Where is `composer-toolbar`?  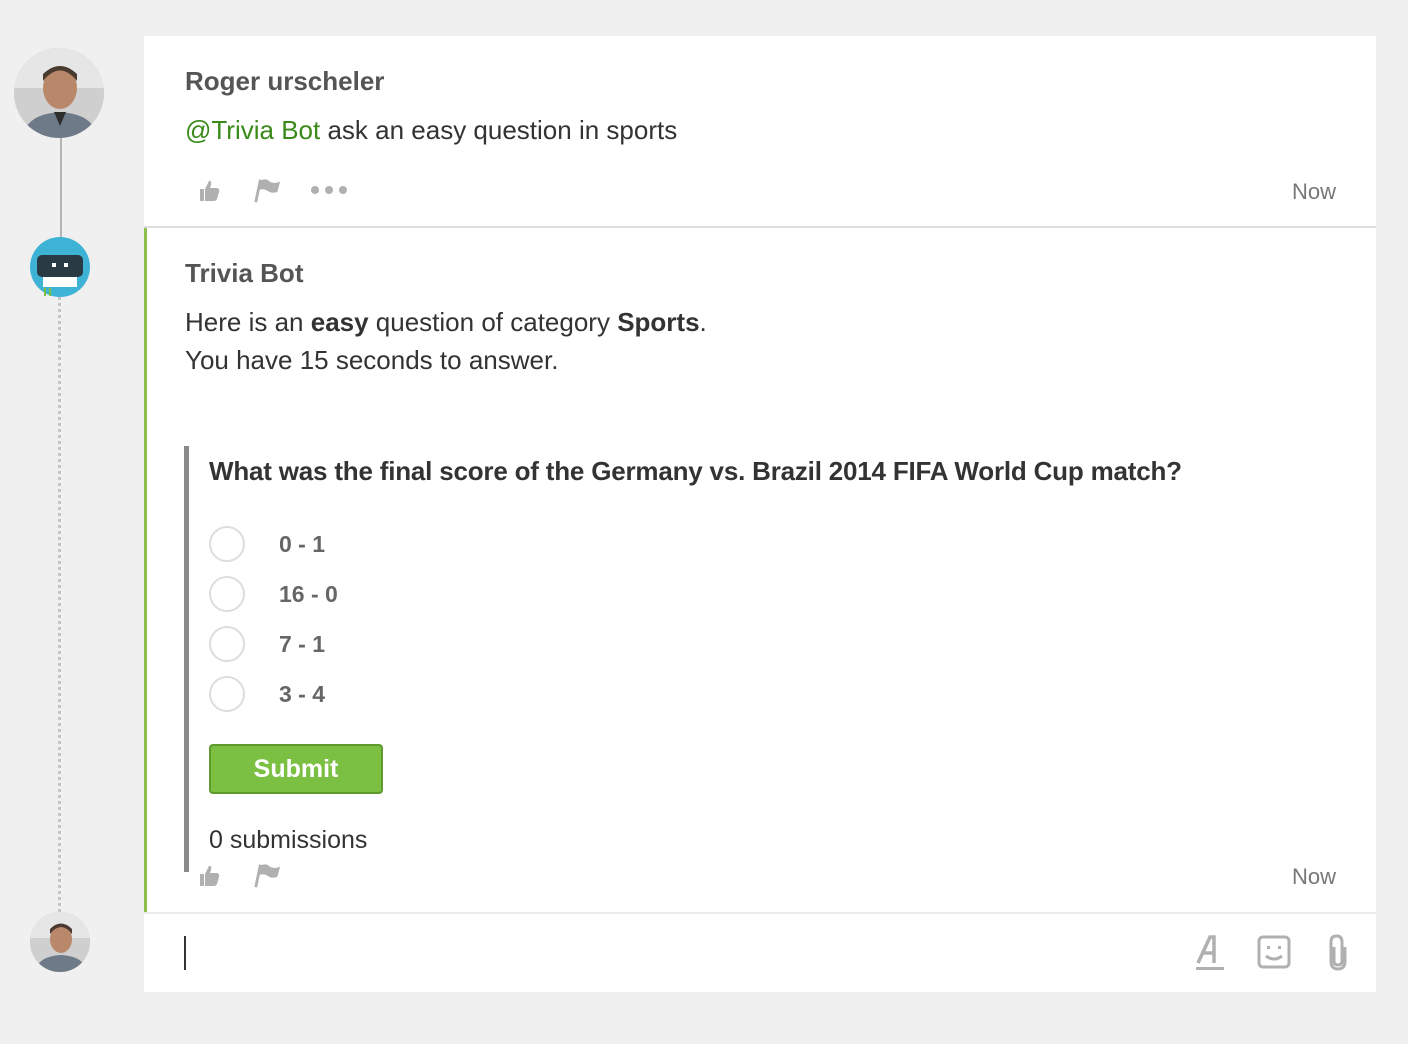 composer-toolbar is located at coordinates (1262, 952).